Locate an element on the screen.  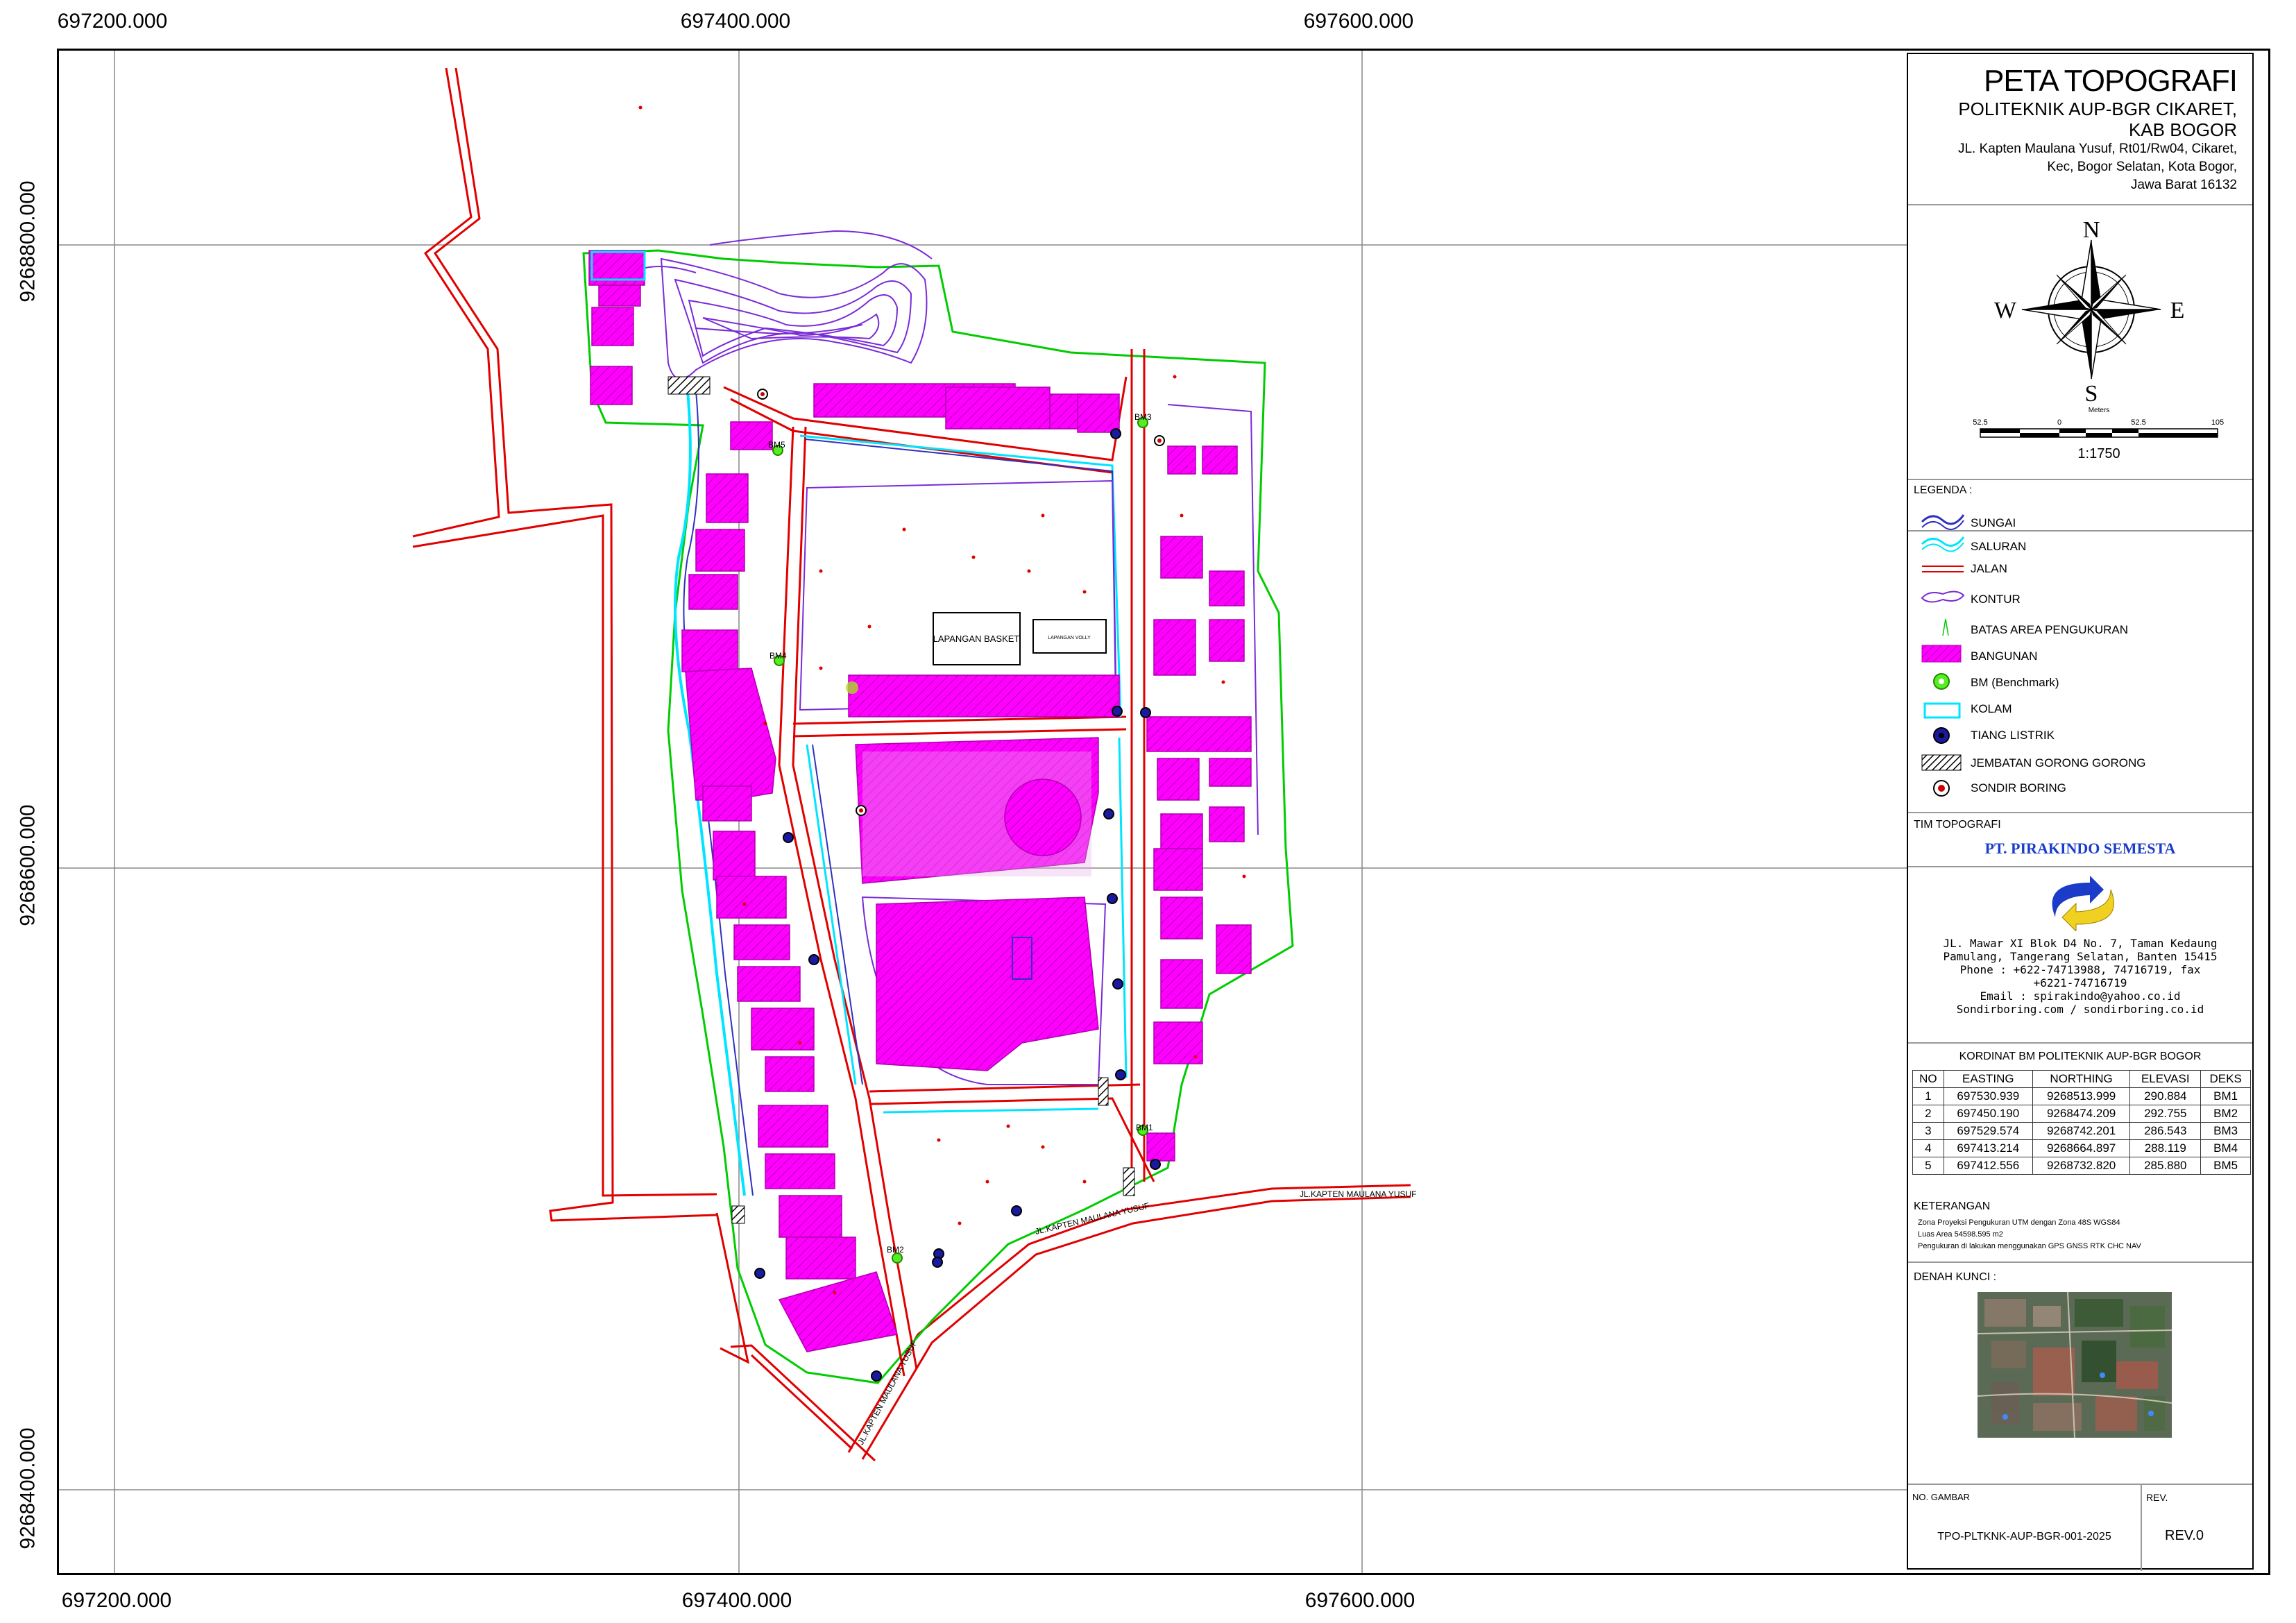
table-row: 3 697529.574 9268742.201 286.543 BM3 is located at coordinates (2081, 1131).